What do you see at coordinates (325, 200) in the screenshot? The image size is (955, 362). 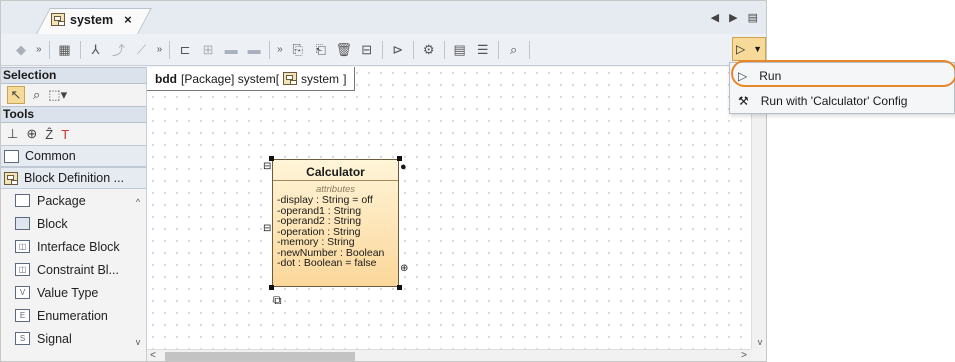 I see `block-attribute: -display : String = off` at bounding box center [325, 200].